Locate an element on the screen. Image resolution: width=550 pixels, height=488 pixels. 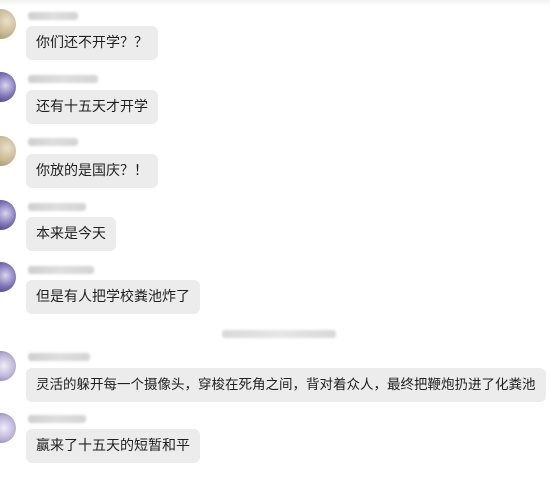
message-bubble: 灵活的躲开每一个摄像头，穿梭在死角之间，背对着众人，最终把鞭炮扔进了化粪池 is located at coordinates (286, 385).